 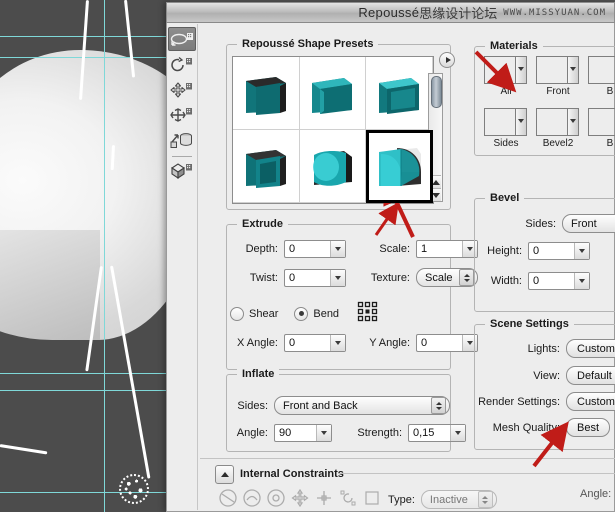 What do you see at coordinates (324, 499) in the screenshot?
I see `constraint-scale-icon` at bounding box center [324, 499].